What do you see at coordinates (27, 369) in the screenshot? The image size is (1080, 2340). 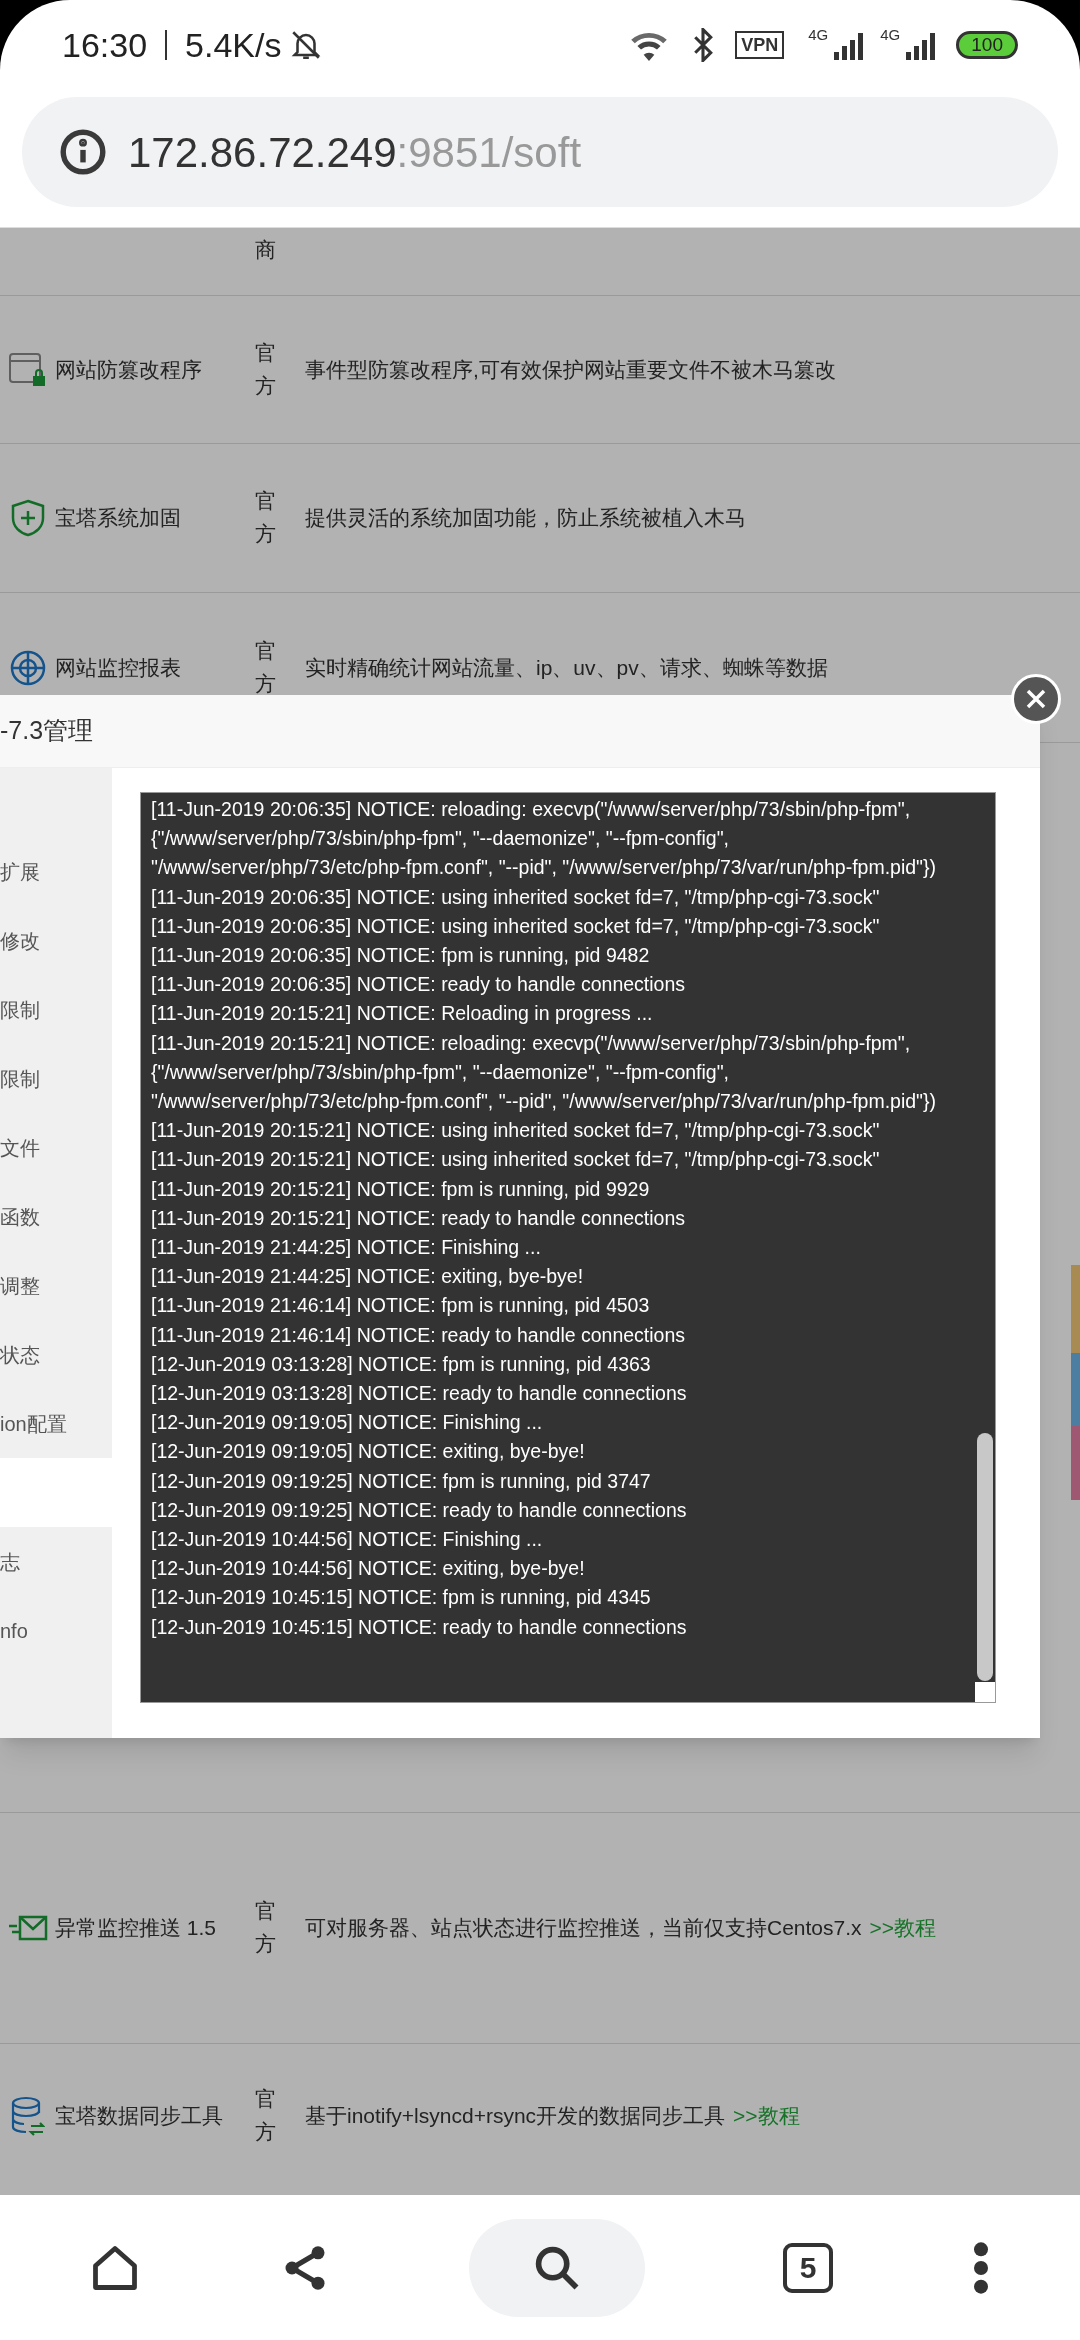 I see `browser-lock-icon` at bounding box center [27, 369].